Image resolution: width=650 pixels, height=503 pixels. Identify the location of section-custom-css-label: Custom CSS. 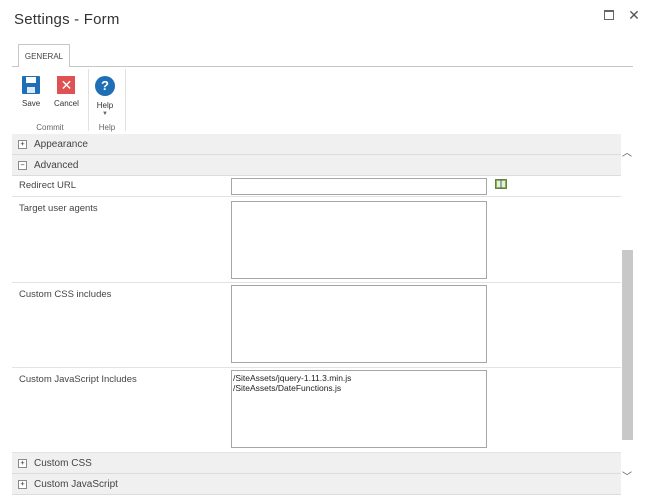
(63, 463).